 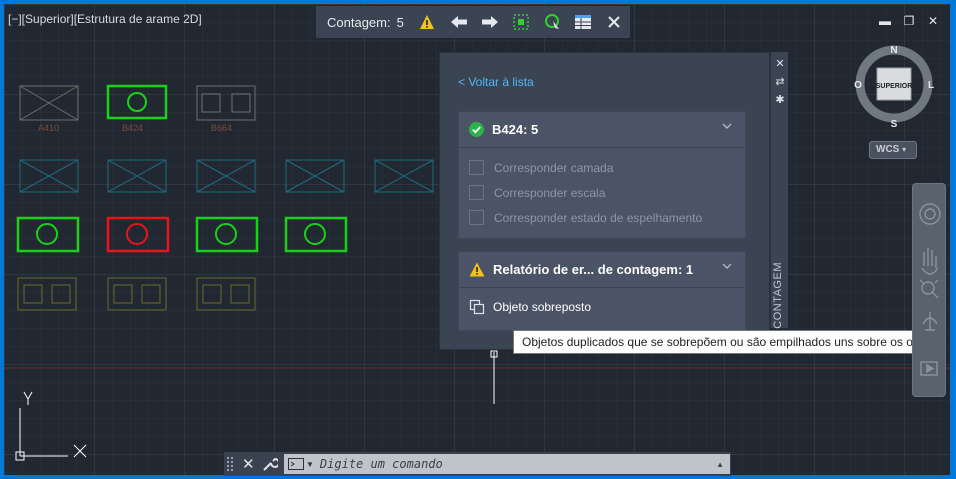 I want to click on command-line: ✕ ▼ Digite um comando ▲, so click(x=477, y=464).